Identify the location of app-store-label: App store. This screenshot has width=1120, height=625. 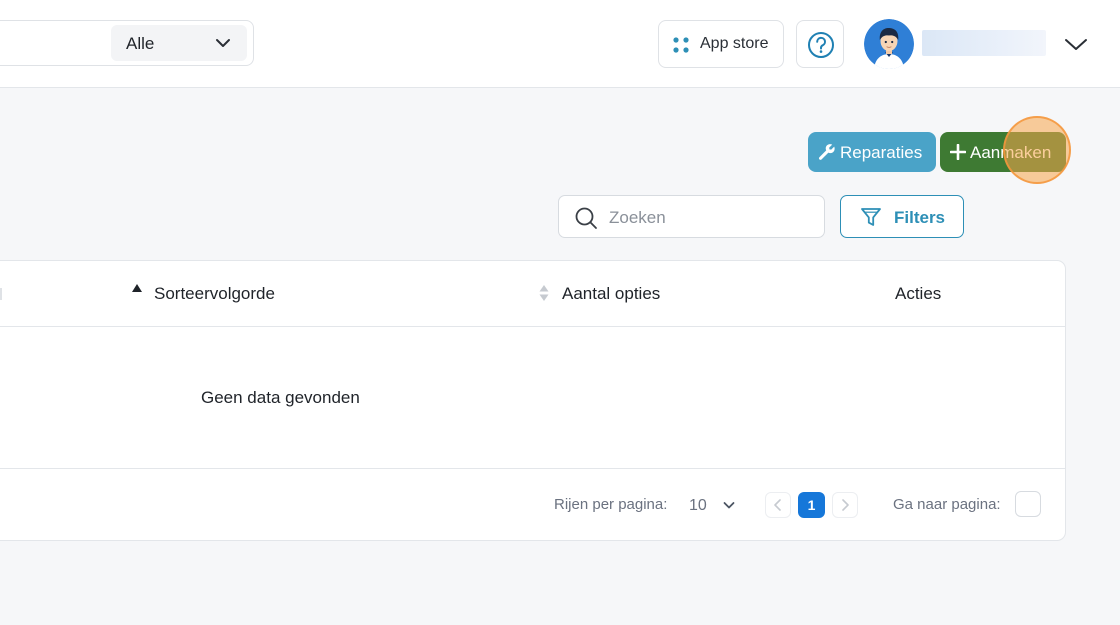
(734, 43).